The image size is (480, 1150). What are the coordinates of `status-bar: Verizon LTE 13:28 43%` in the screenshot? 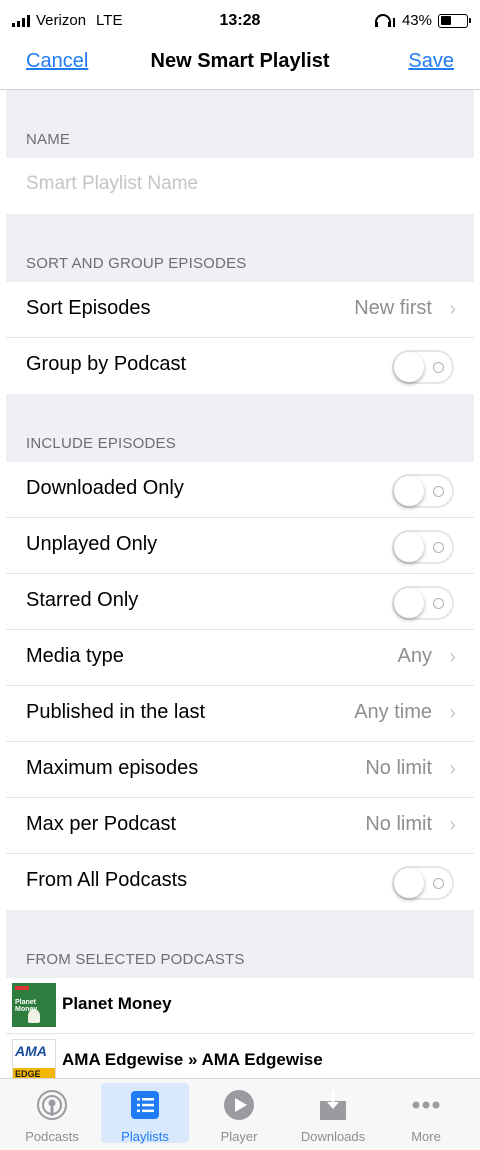 It's located at (240, 20).